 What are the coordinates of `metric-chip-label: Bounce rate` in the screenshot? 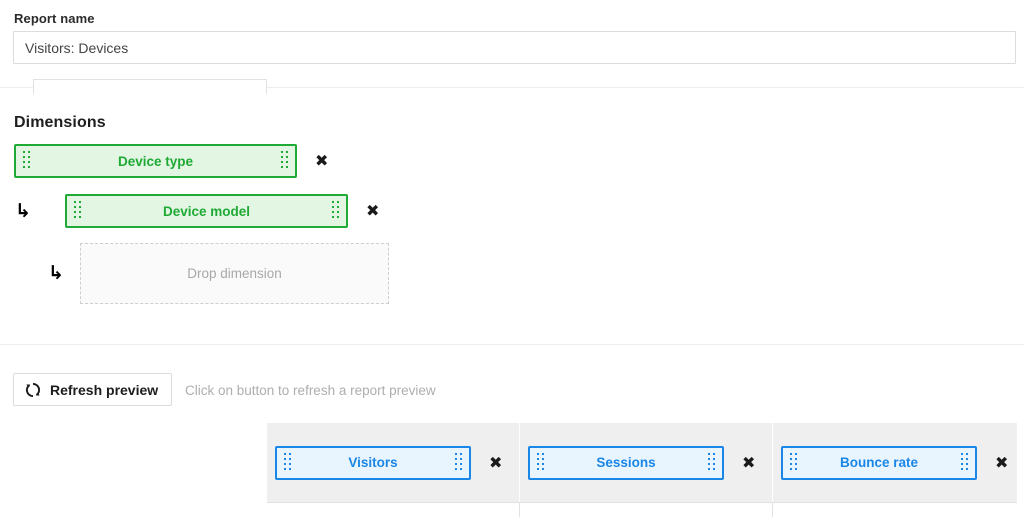 It's located at (879, 462).